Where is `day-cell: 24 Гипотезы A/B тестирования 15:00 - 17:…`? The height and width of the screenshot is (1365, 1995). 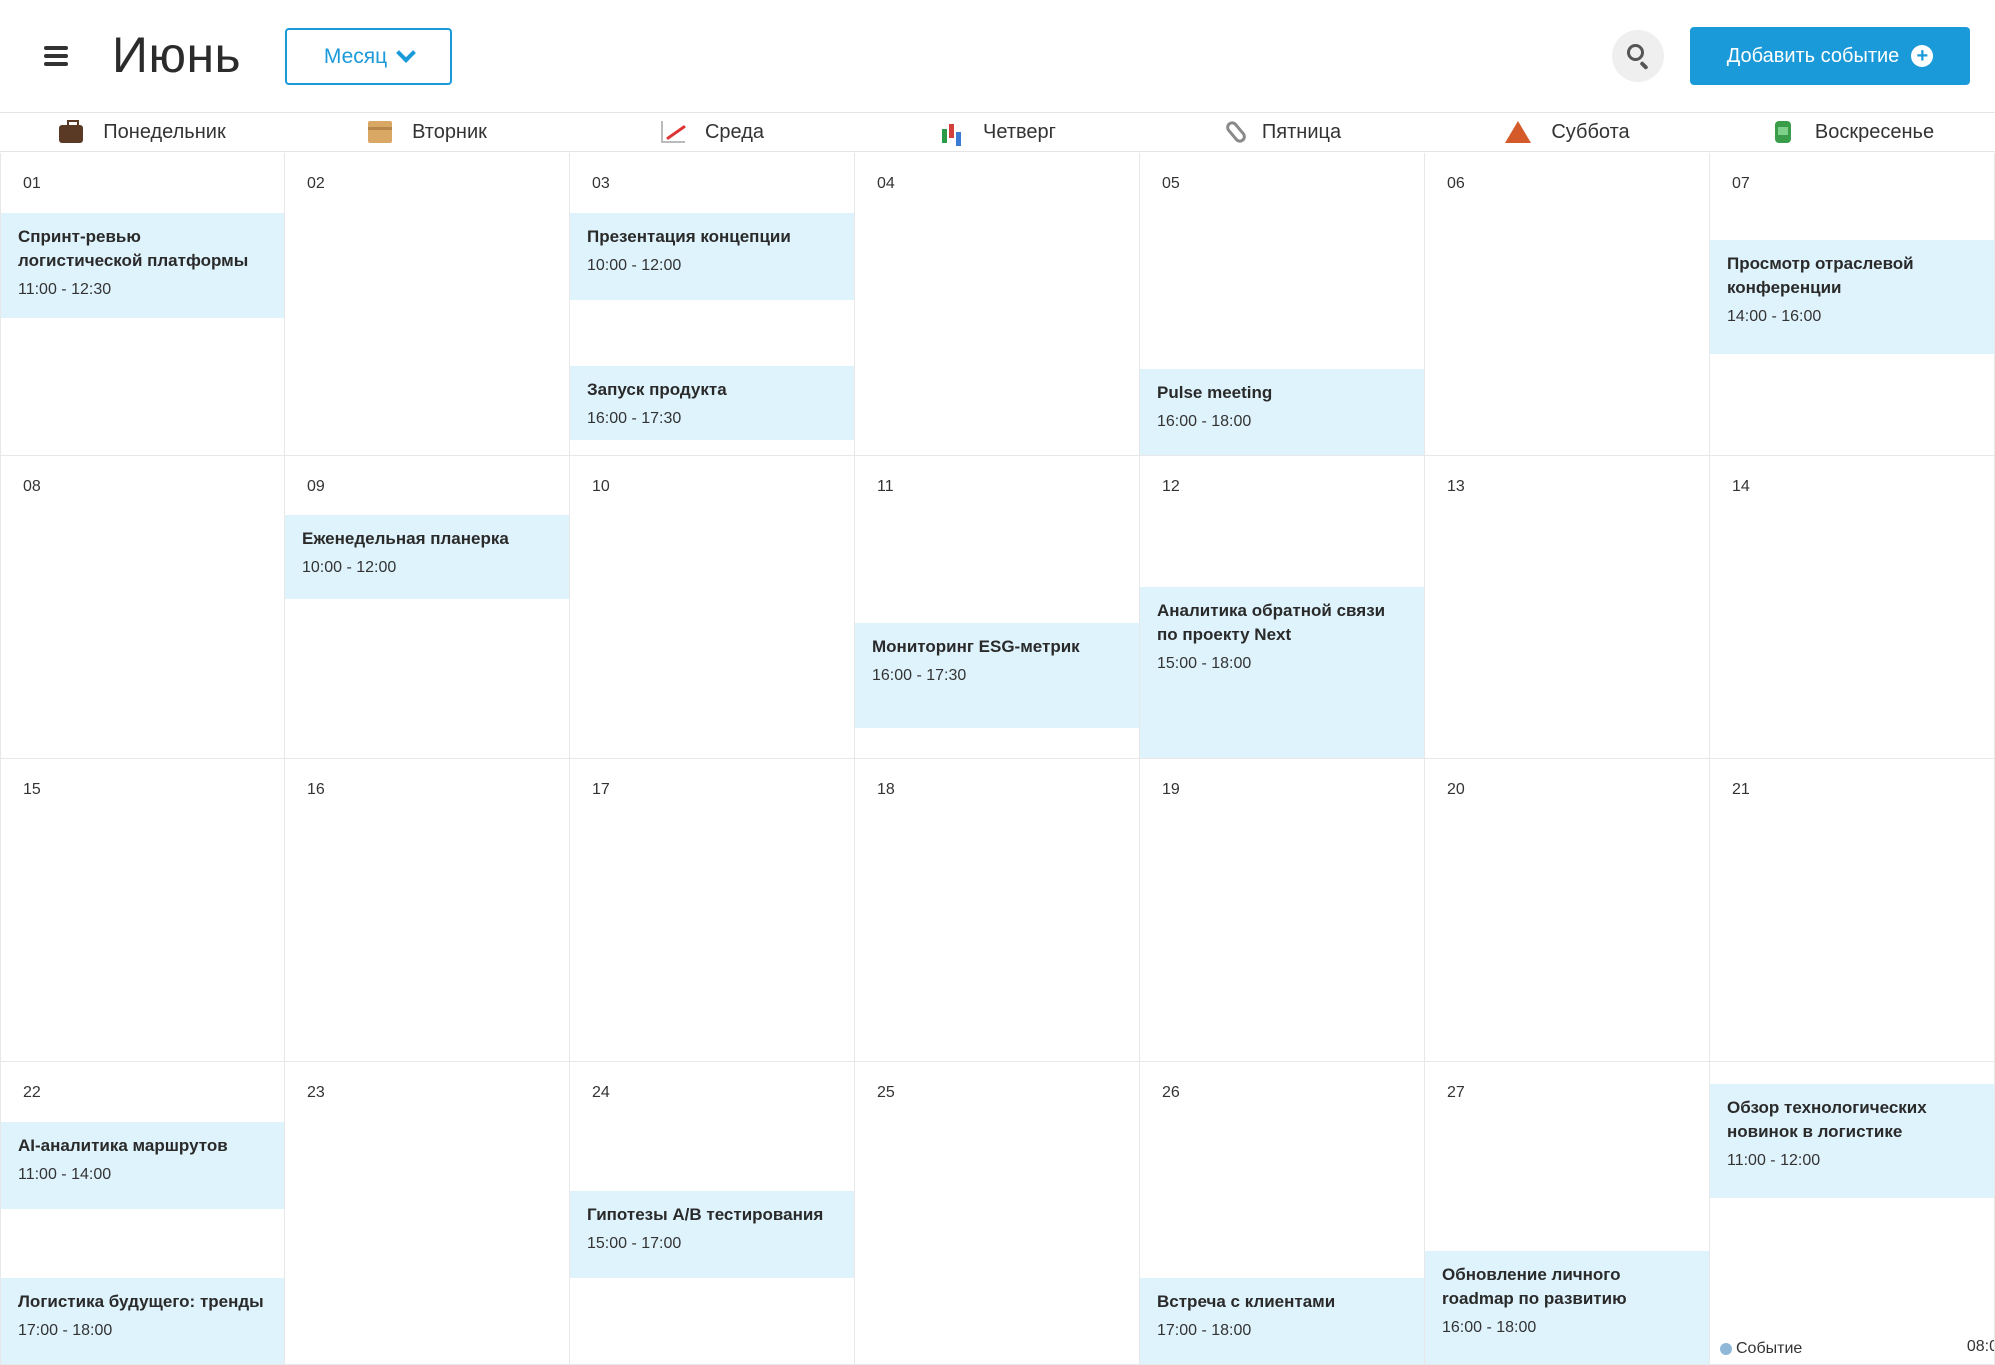 day-cell: 24 Гипотезы A/B тестирования 15:00 - 17:… is located at coordinates (712, 1213).